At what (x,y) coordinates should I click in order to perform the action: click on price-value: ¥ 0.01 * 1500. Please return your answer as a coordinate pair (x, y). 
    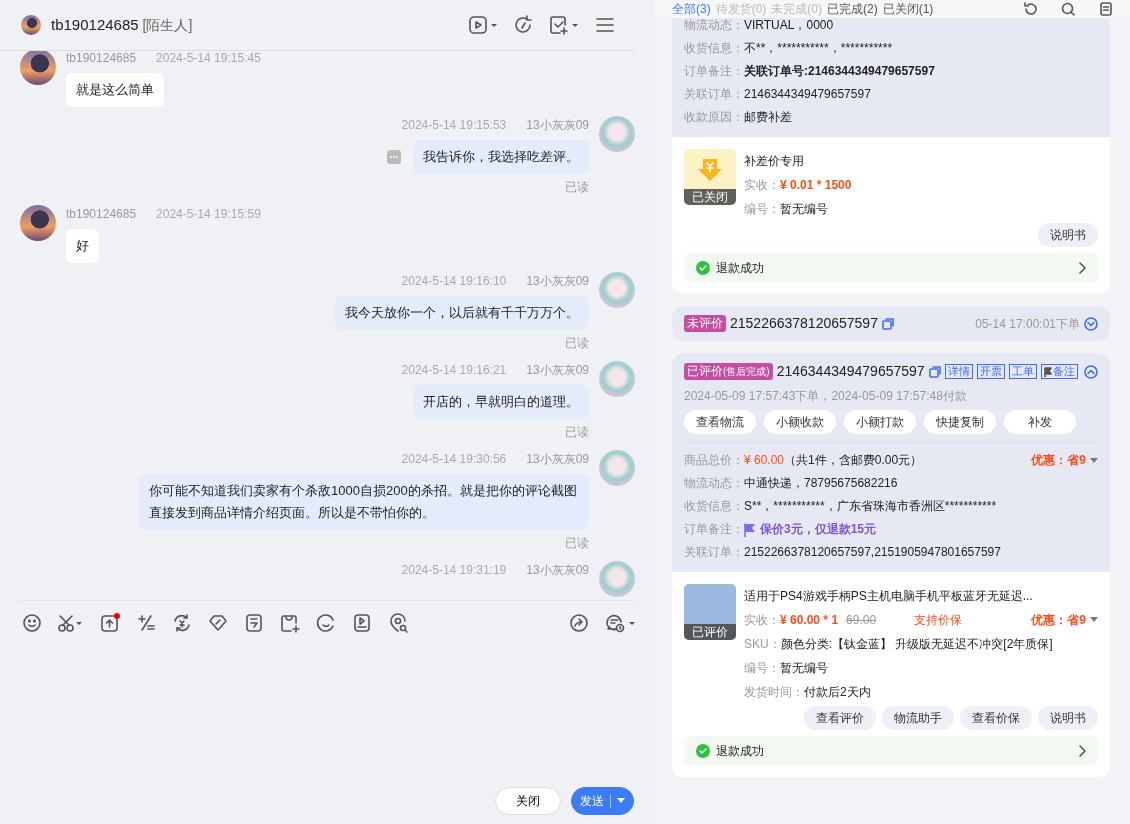
    Looking at the image, I should click on (816, 185).